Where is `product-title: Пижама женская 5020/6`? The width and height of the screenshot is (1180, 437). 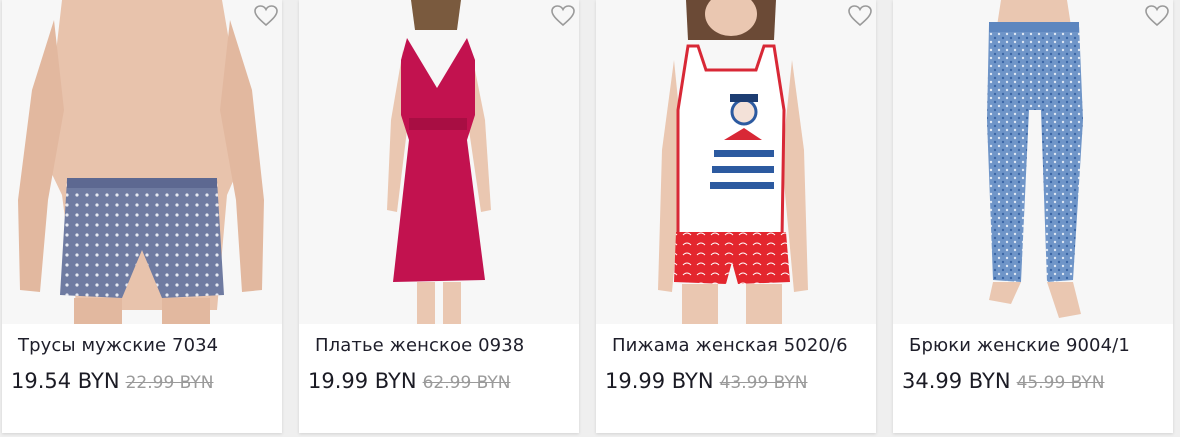
product-title: Пижама женская 5020/6 is located at coordinates (730, 345).